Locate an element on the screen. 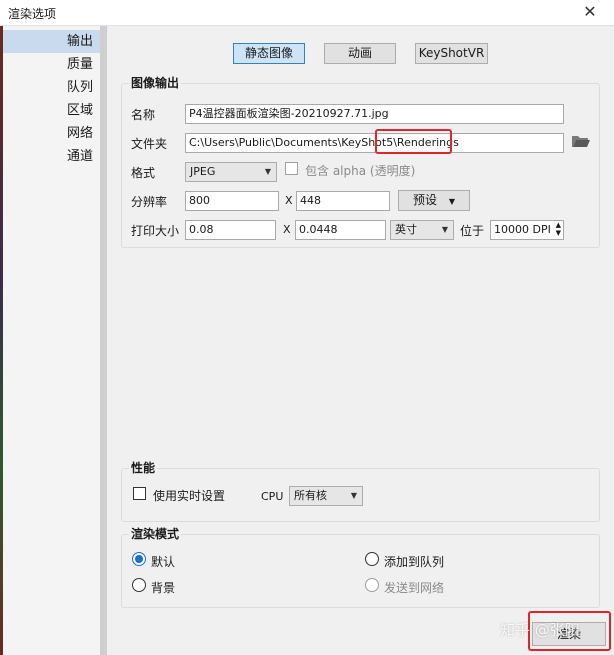 The height and width of the screenshot is (655, 614). sidebar-item-queue: 队列 is located at coordinates (51, 87).